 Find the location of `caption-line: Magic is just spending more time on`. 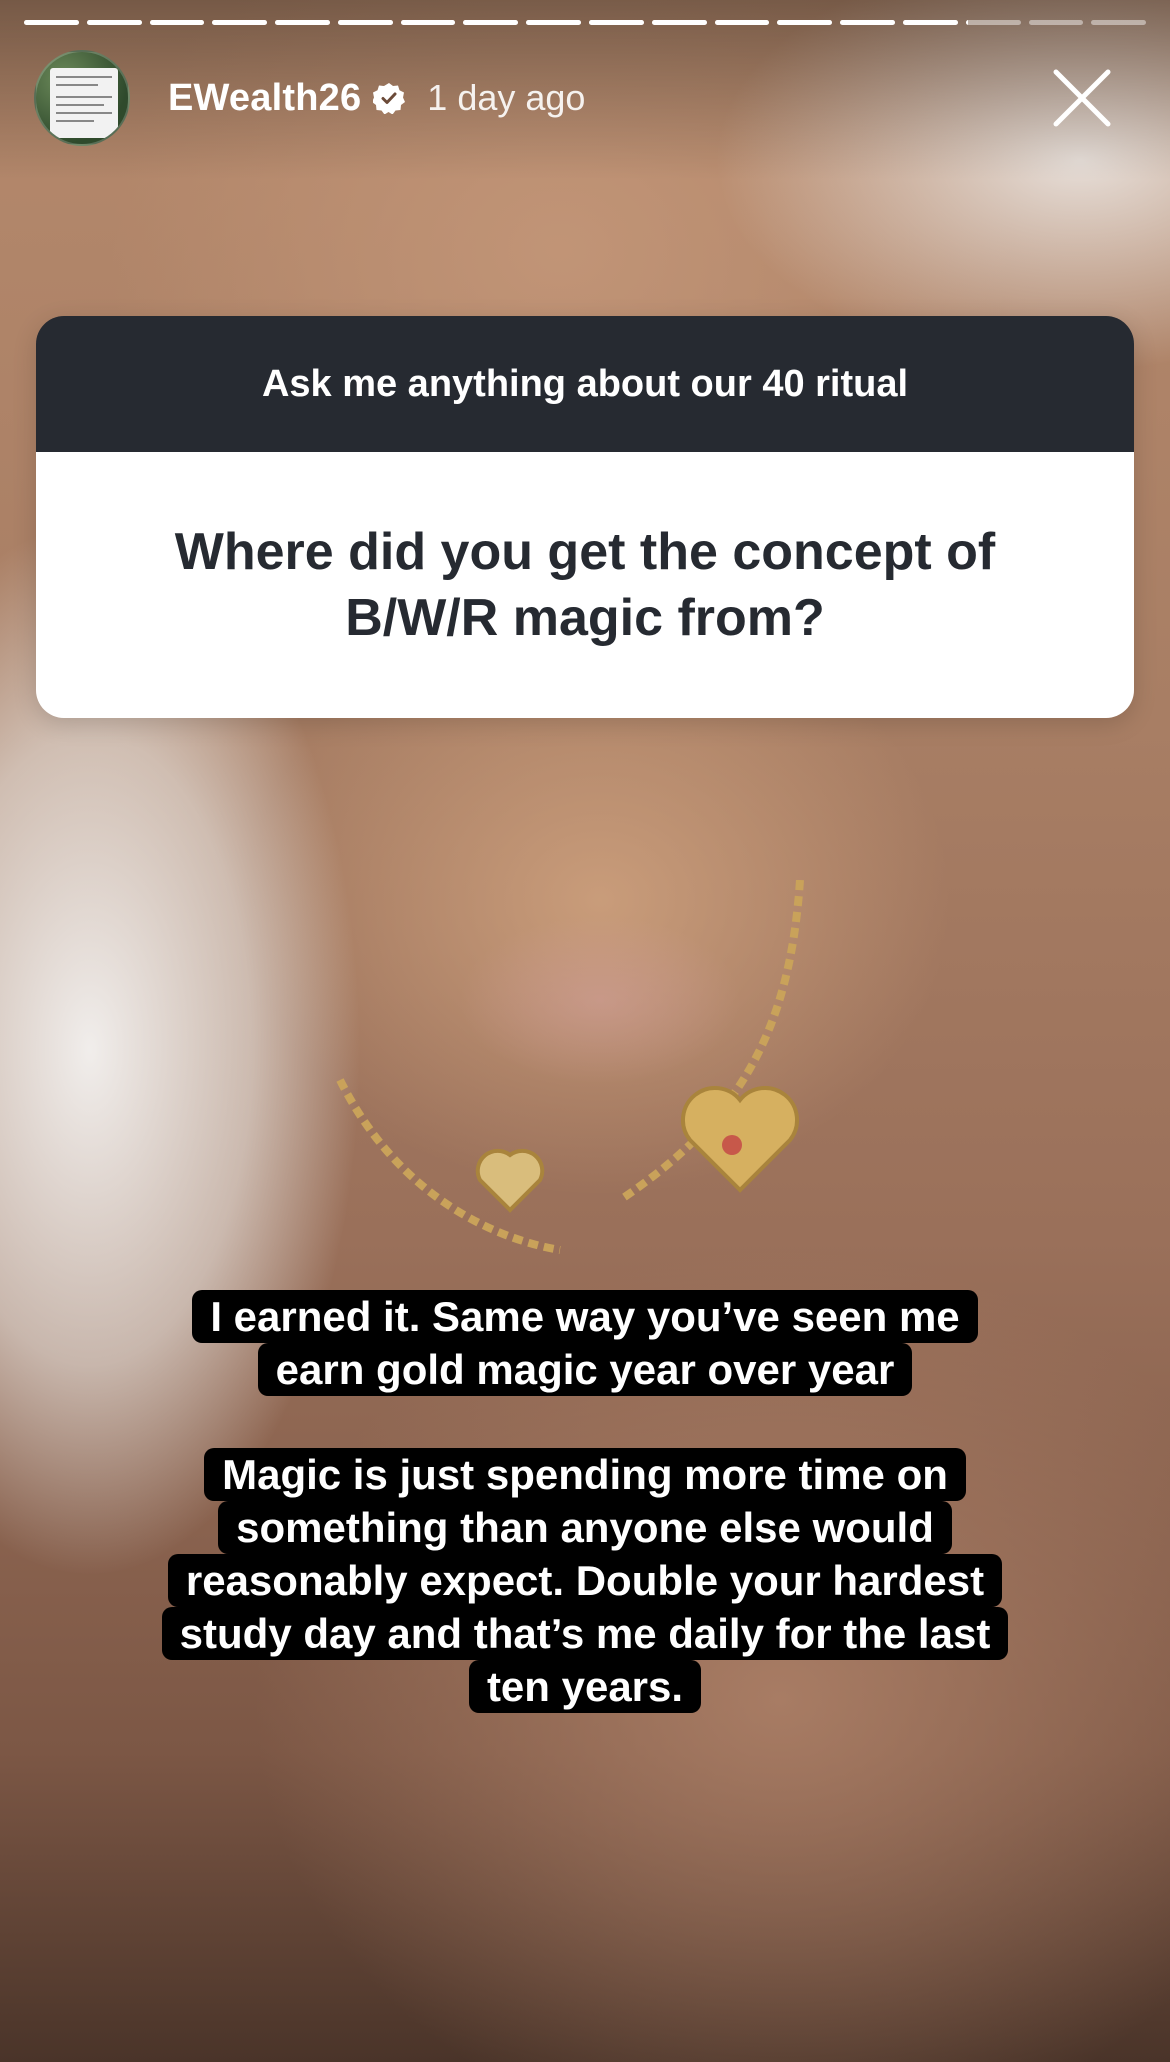

caption-line: Magic is just spending more time on is located at coordinates (585, 1474).